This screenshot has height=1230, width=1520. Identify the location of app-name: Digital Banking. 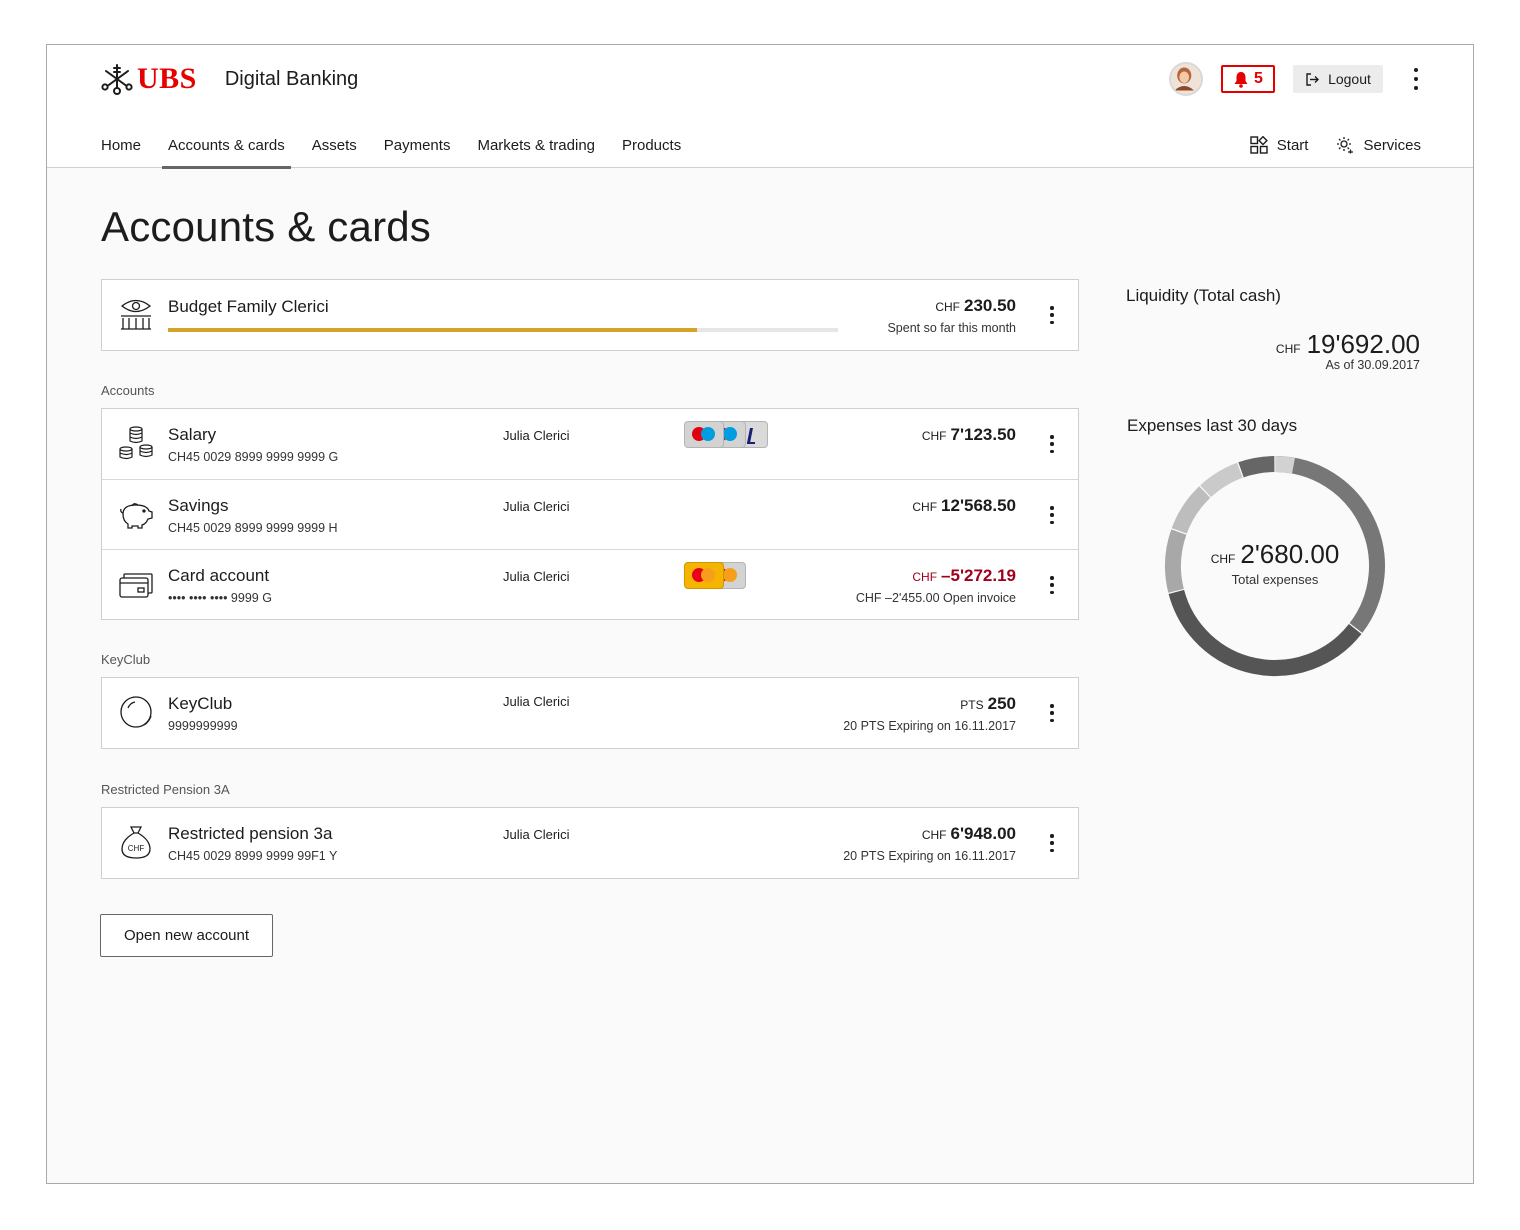
(291, 78).